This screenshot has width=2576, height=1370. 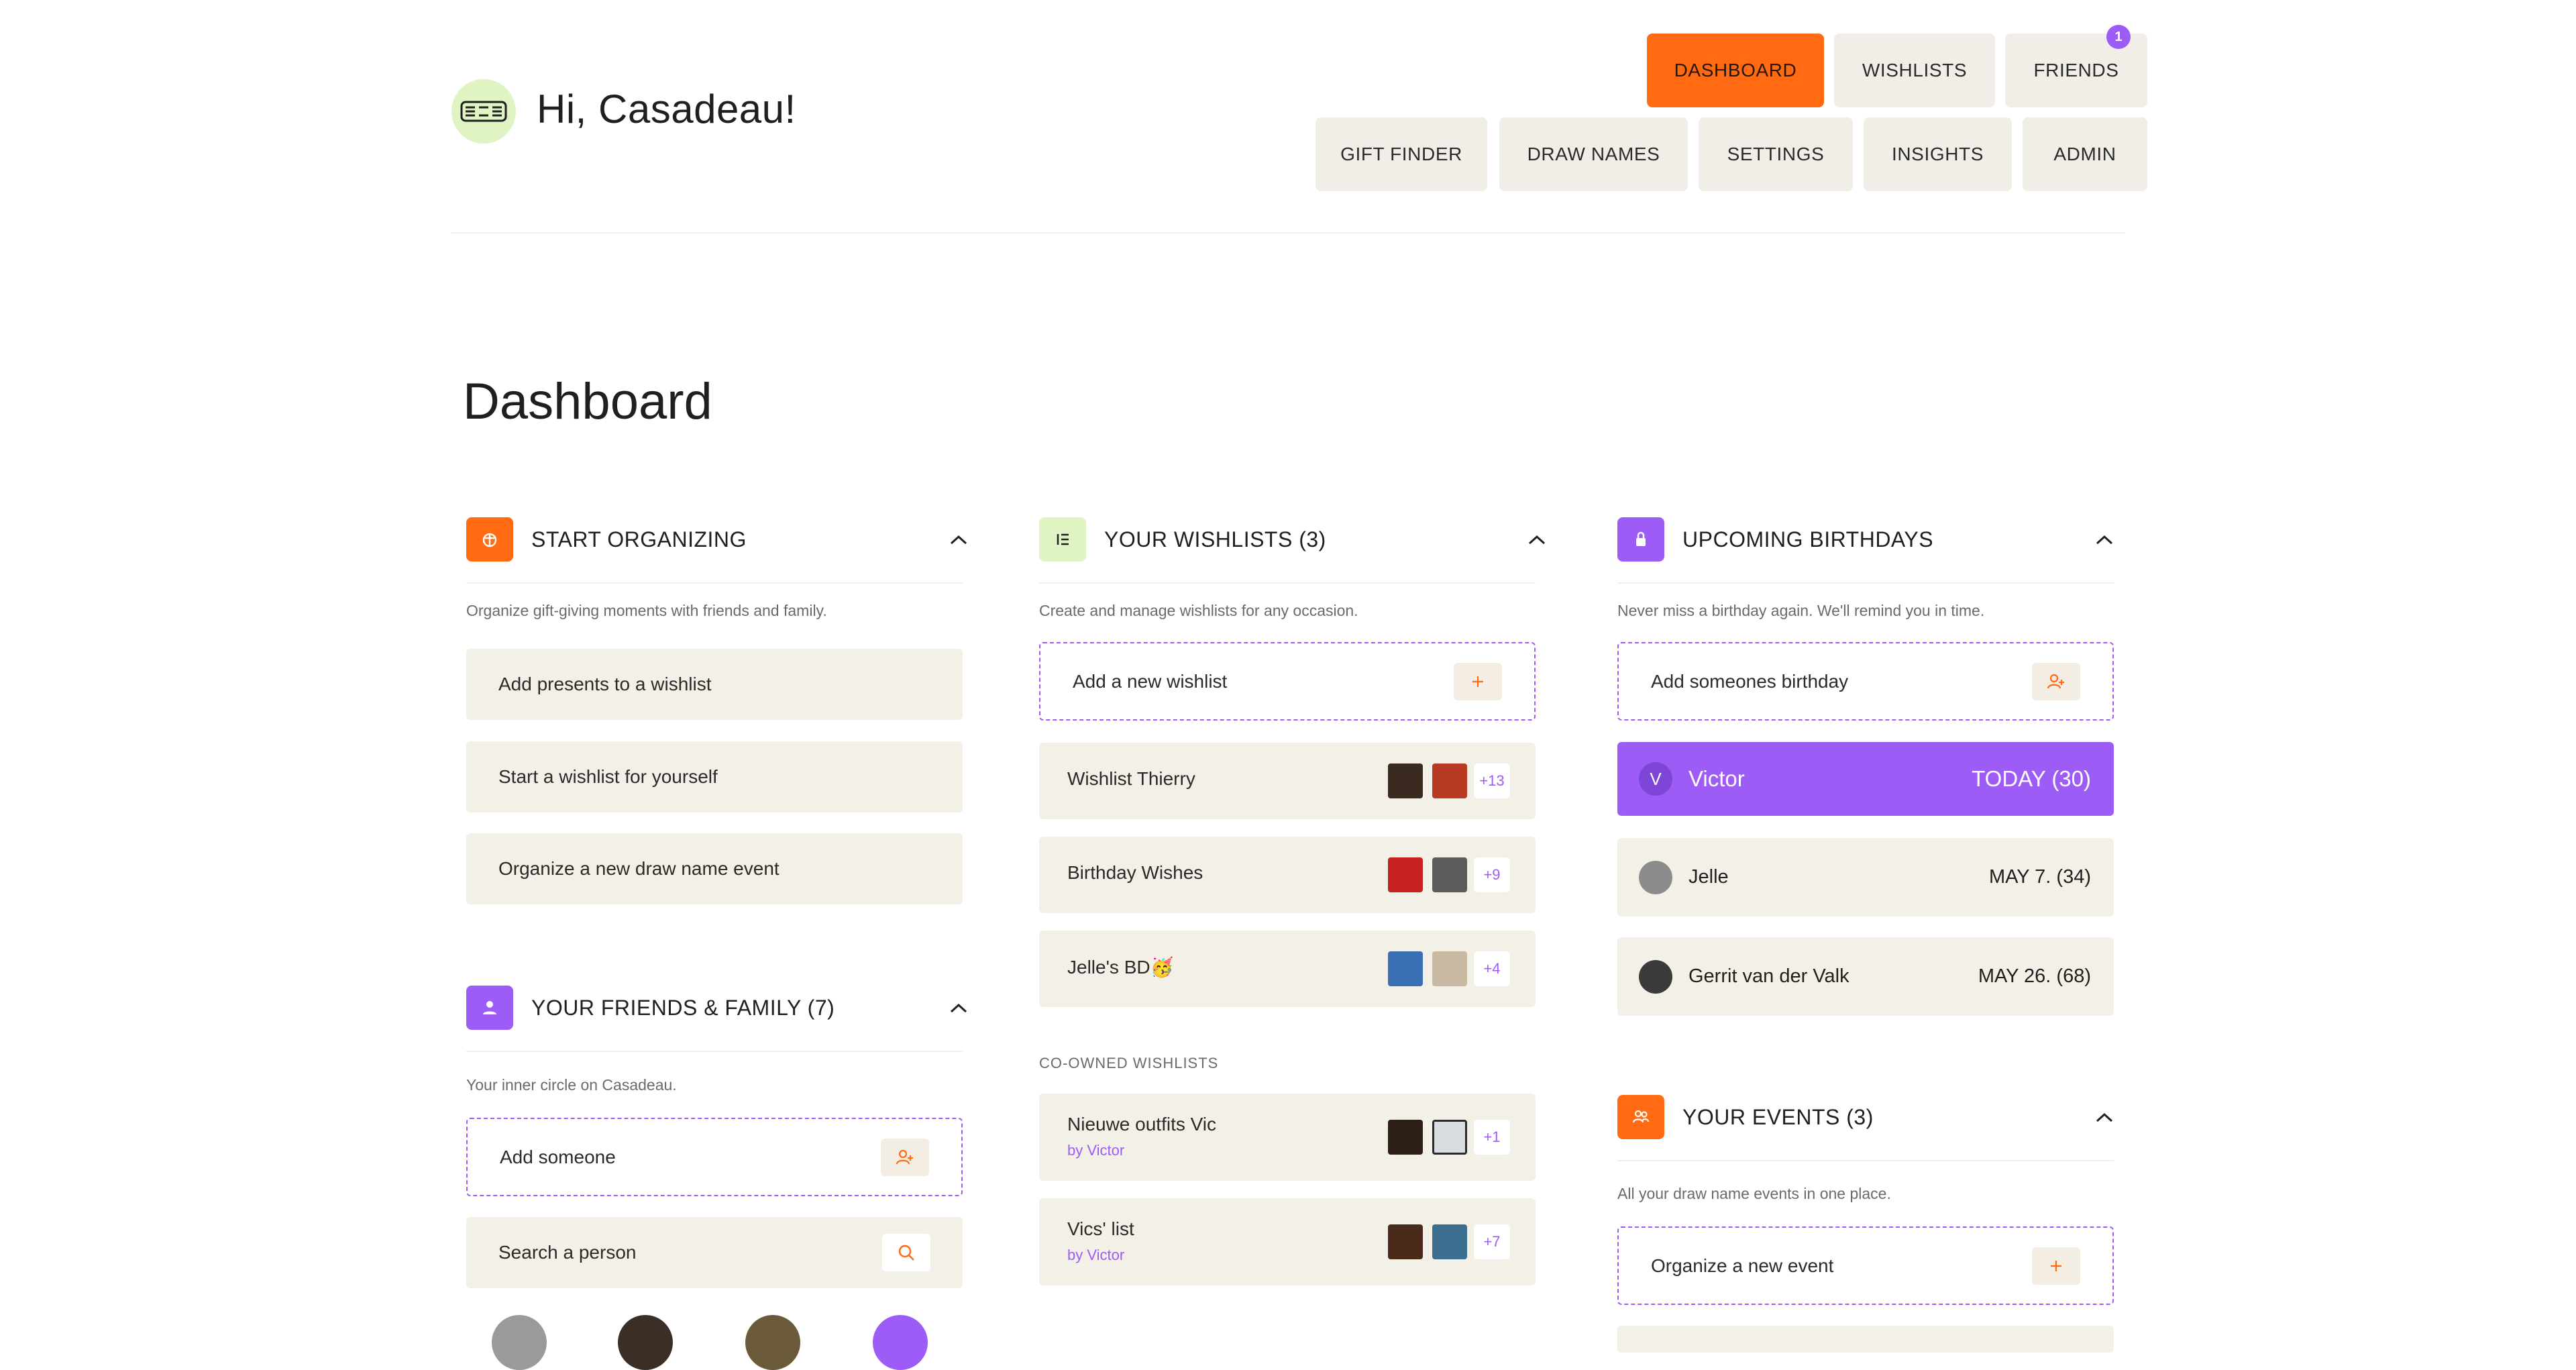 What do you see at coordinates (714, 684) in the screenshot?
I see `action-add-presents: Add presents to a wishlist` at bounding box center [714, 684].